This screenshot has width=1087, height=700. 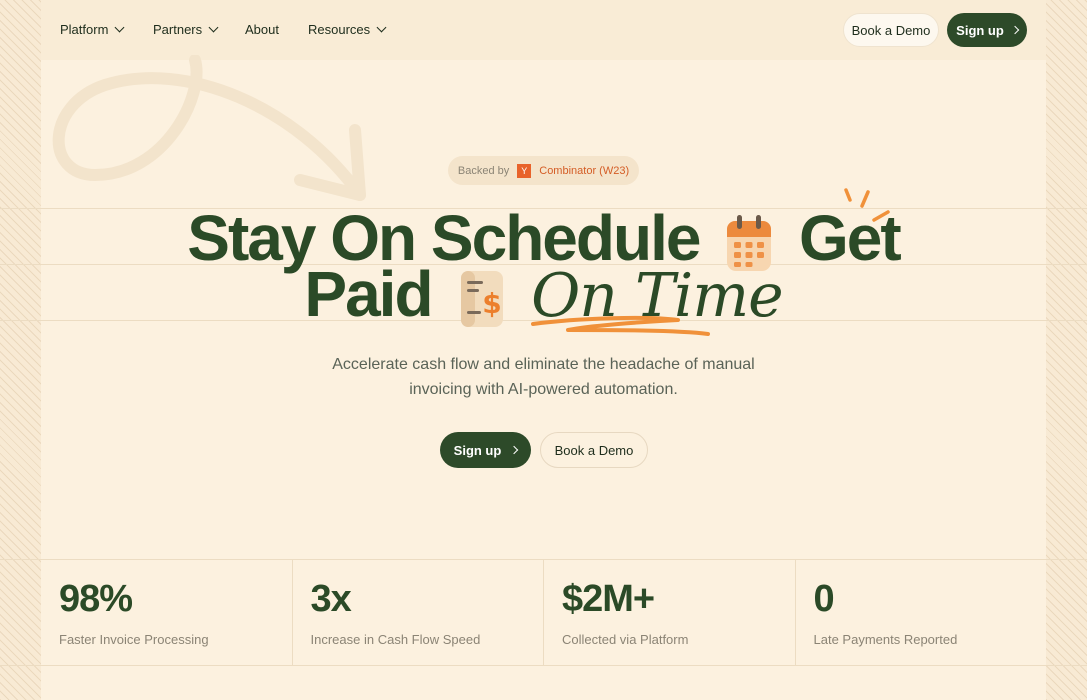 I want to click on stat-label: Collected via Platform, so click(x=625, y=639).